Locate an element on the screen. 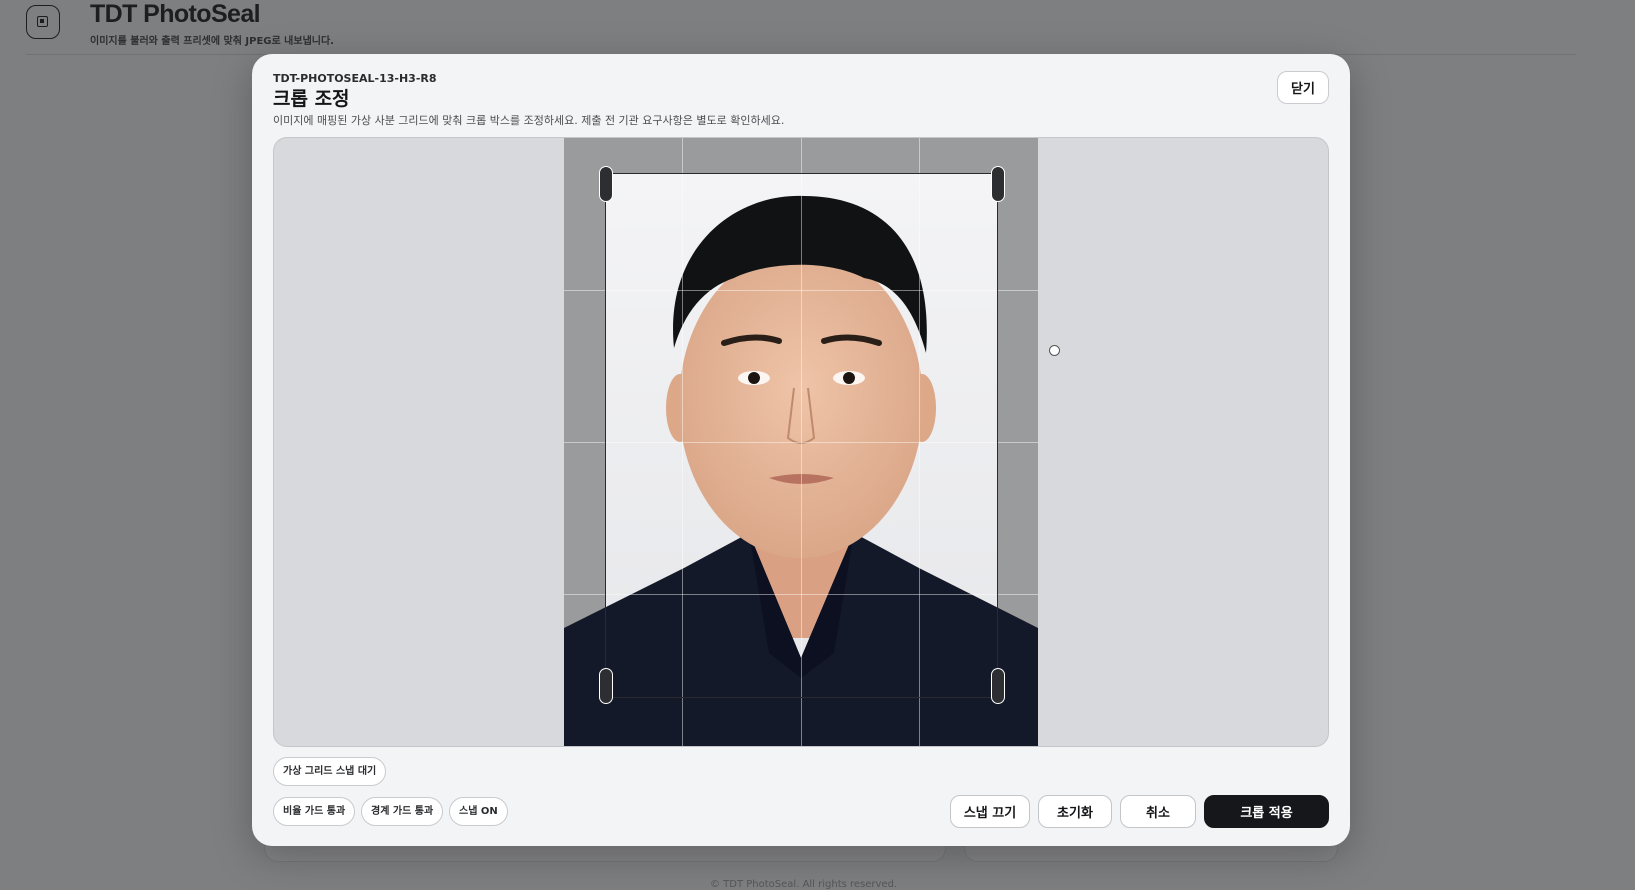  crop-center-handle is located at coordinates (1054, 350).